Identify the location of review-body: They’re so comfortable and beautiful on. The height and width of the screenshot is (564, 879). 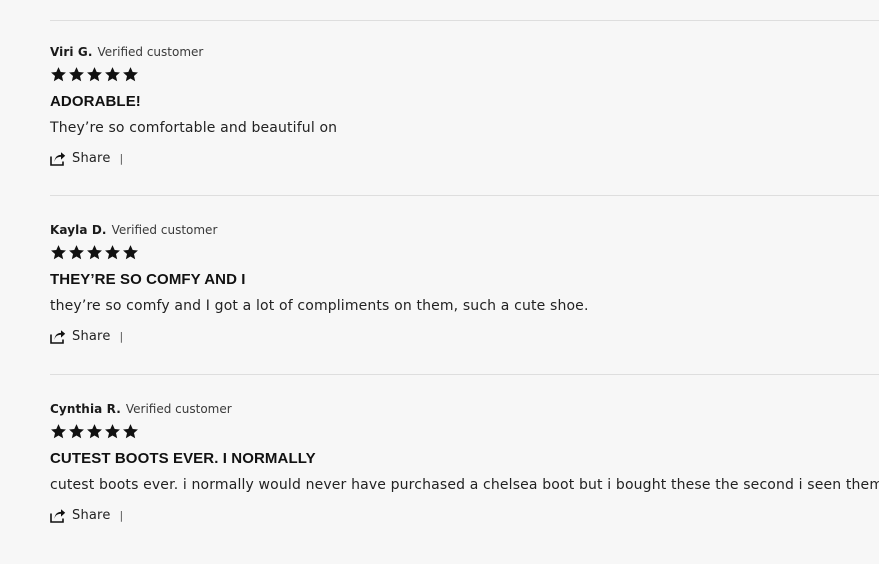
(194, 128).